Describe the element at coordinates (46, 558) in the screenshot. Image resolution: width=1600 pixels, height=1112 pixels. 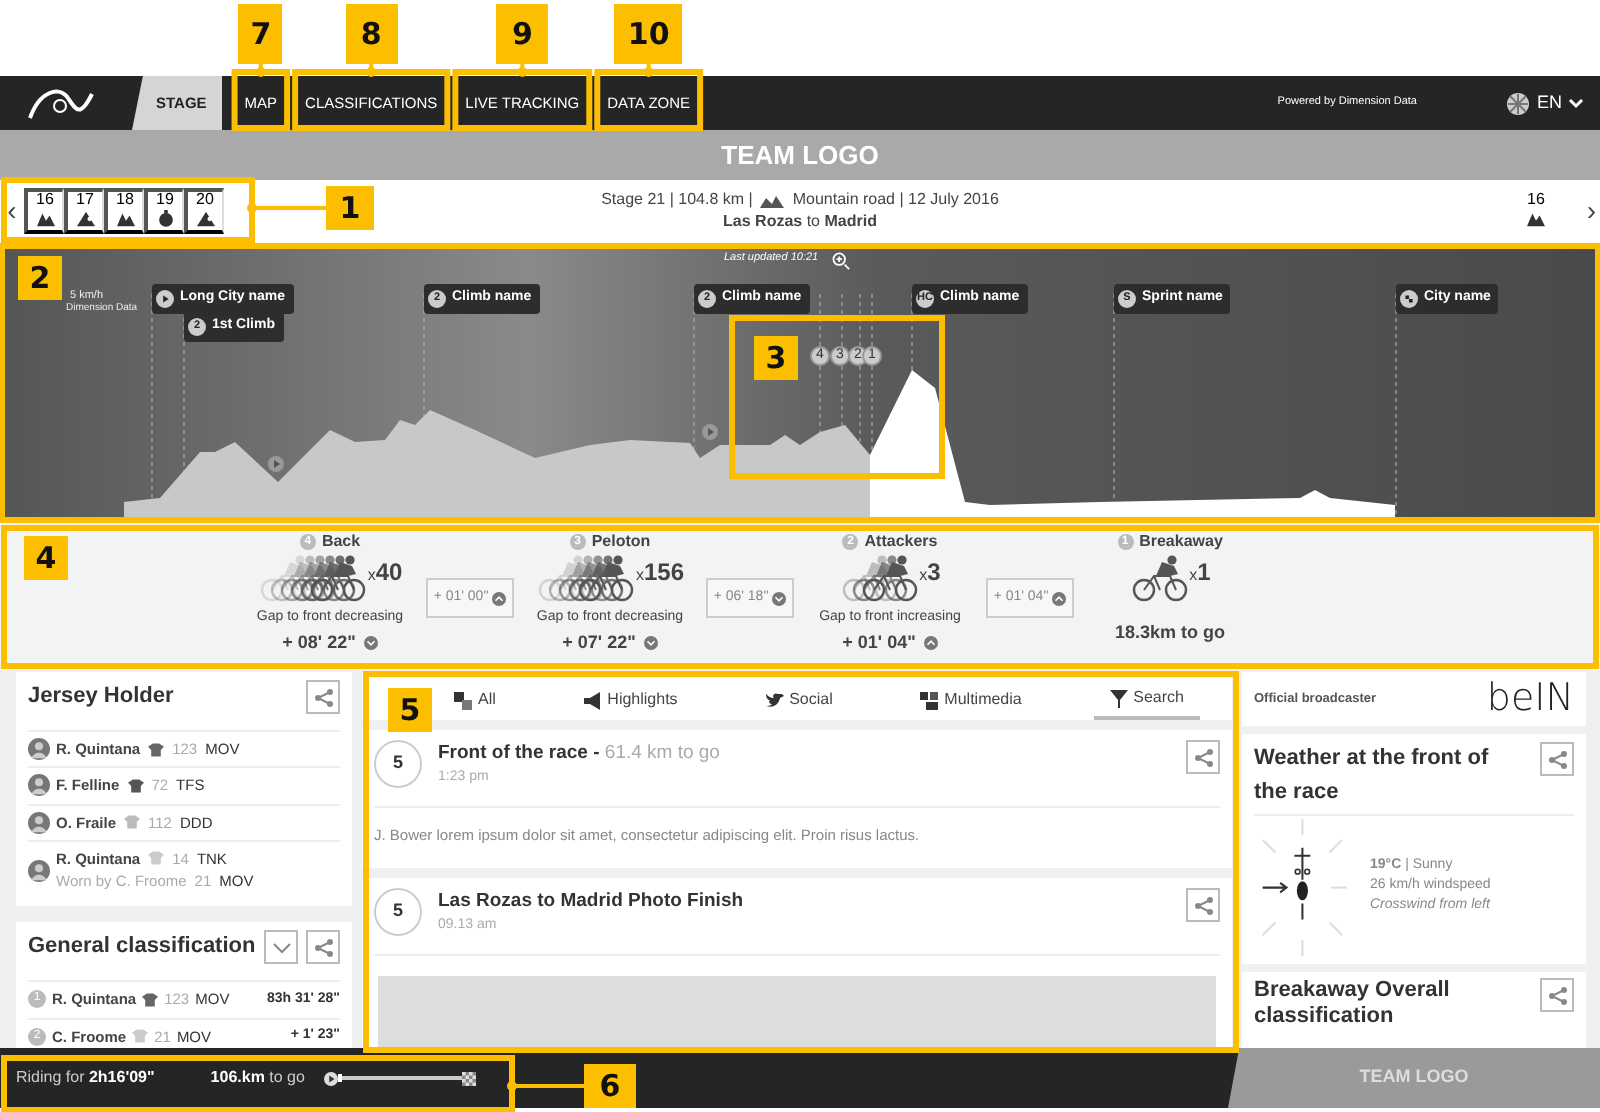
I see `callout-label: 4` at that location.